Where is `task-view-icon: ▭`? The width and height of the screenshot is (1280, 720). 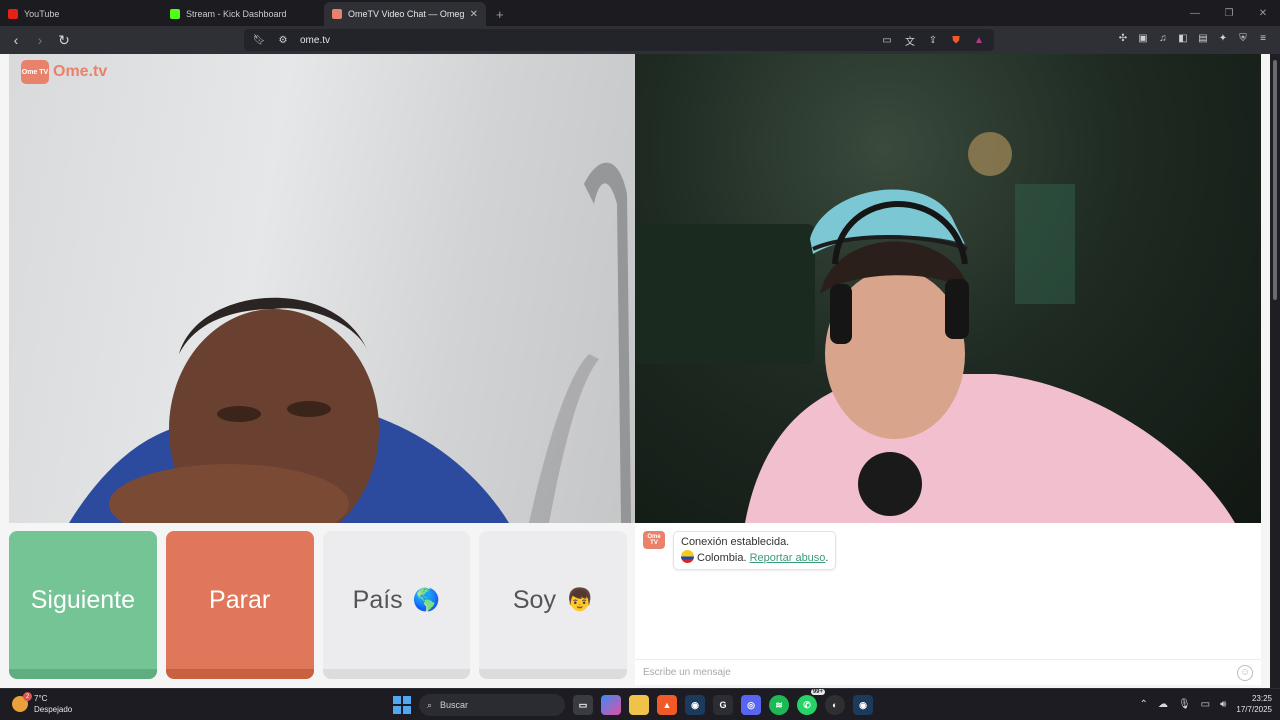
task-view-icon: ▭ is located at coordinates (583, 705).